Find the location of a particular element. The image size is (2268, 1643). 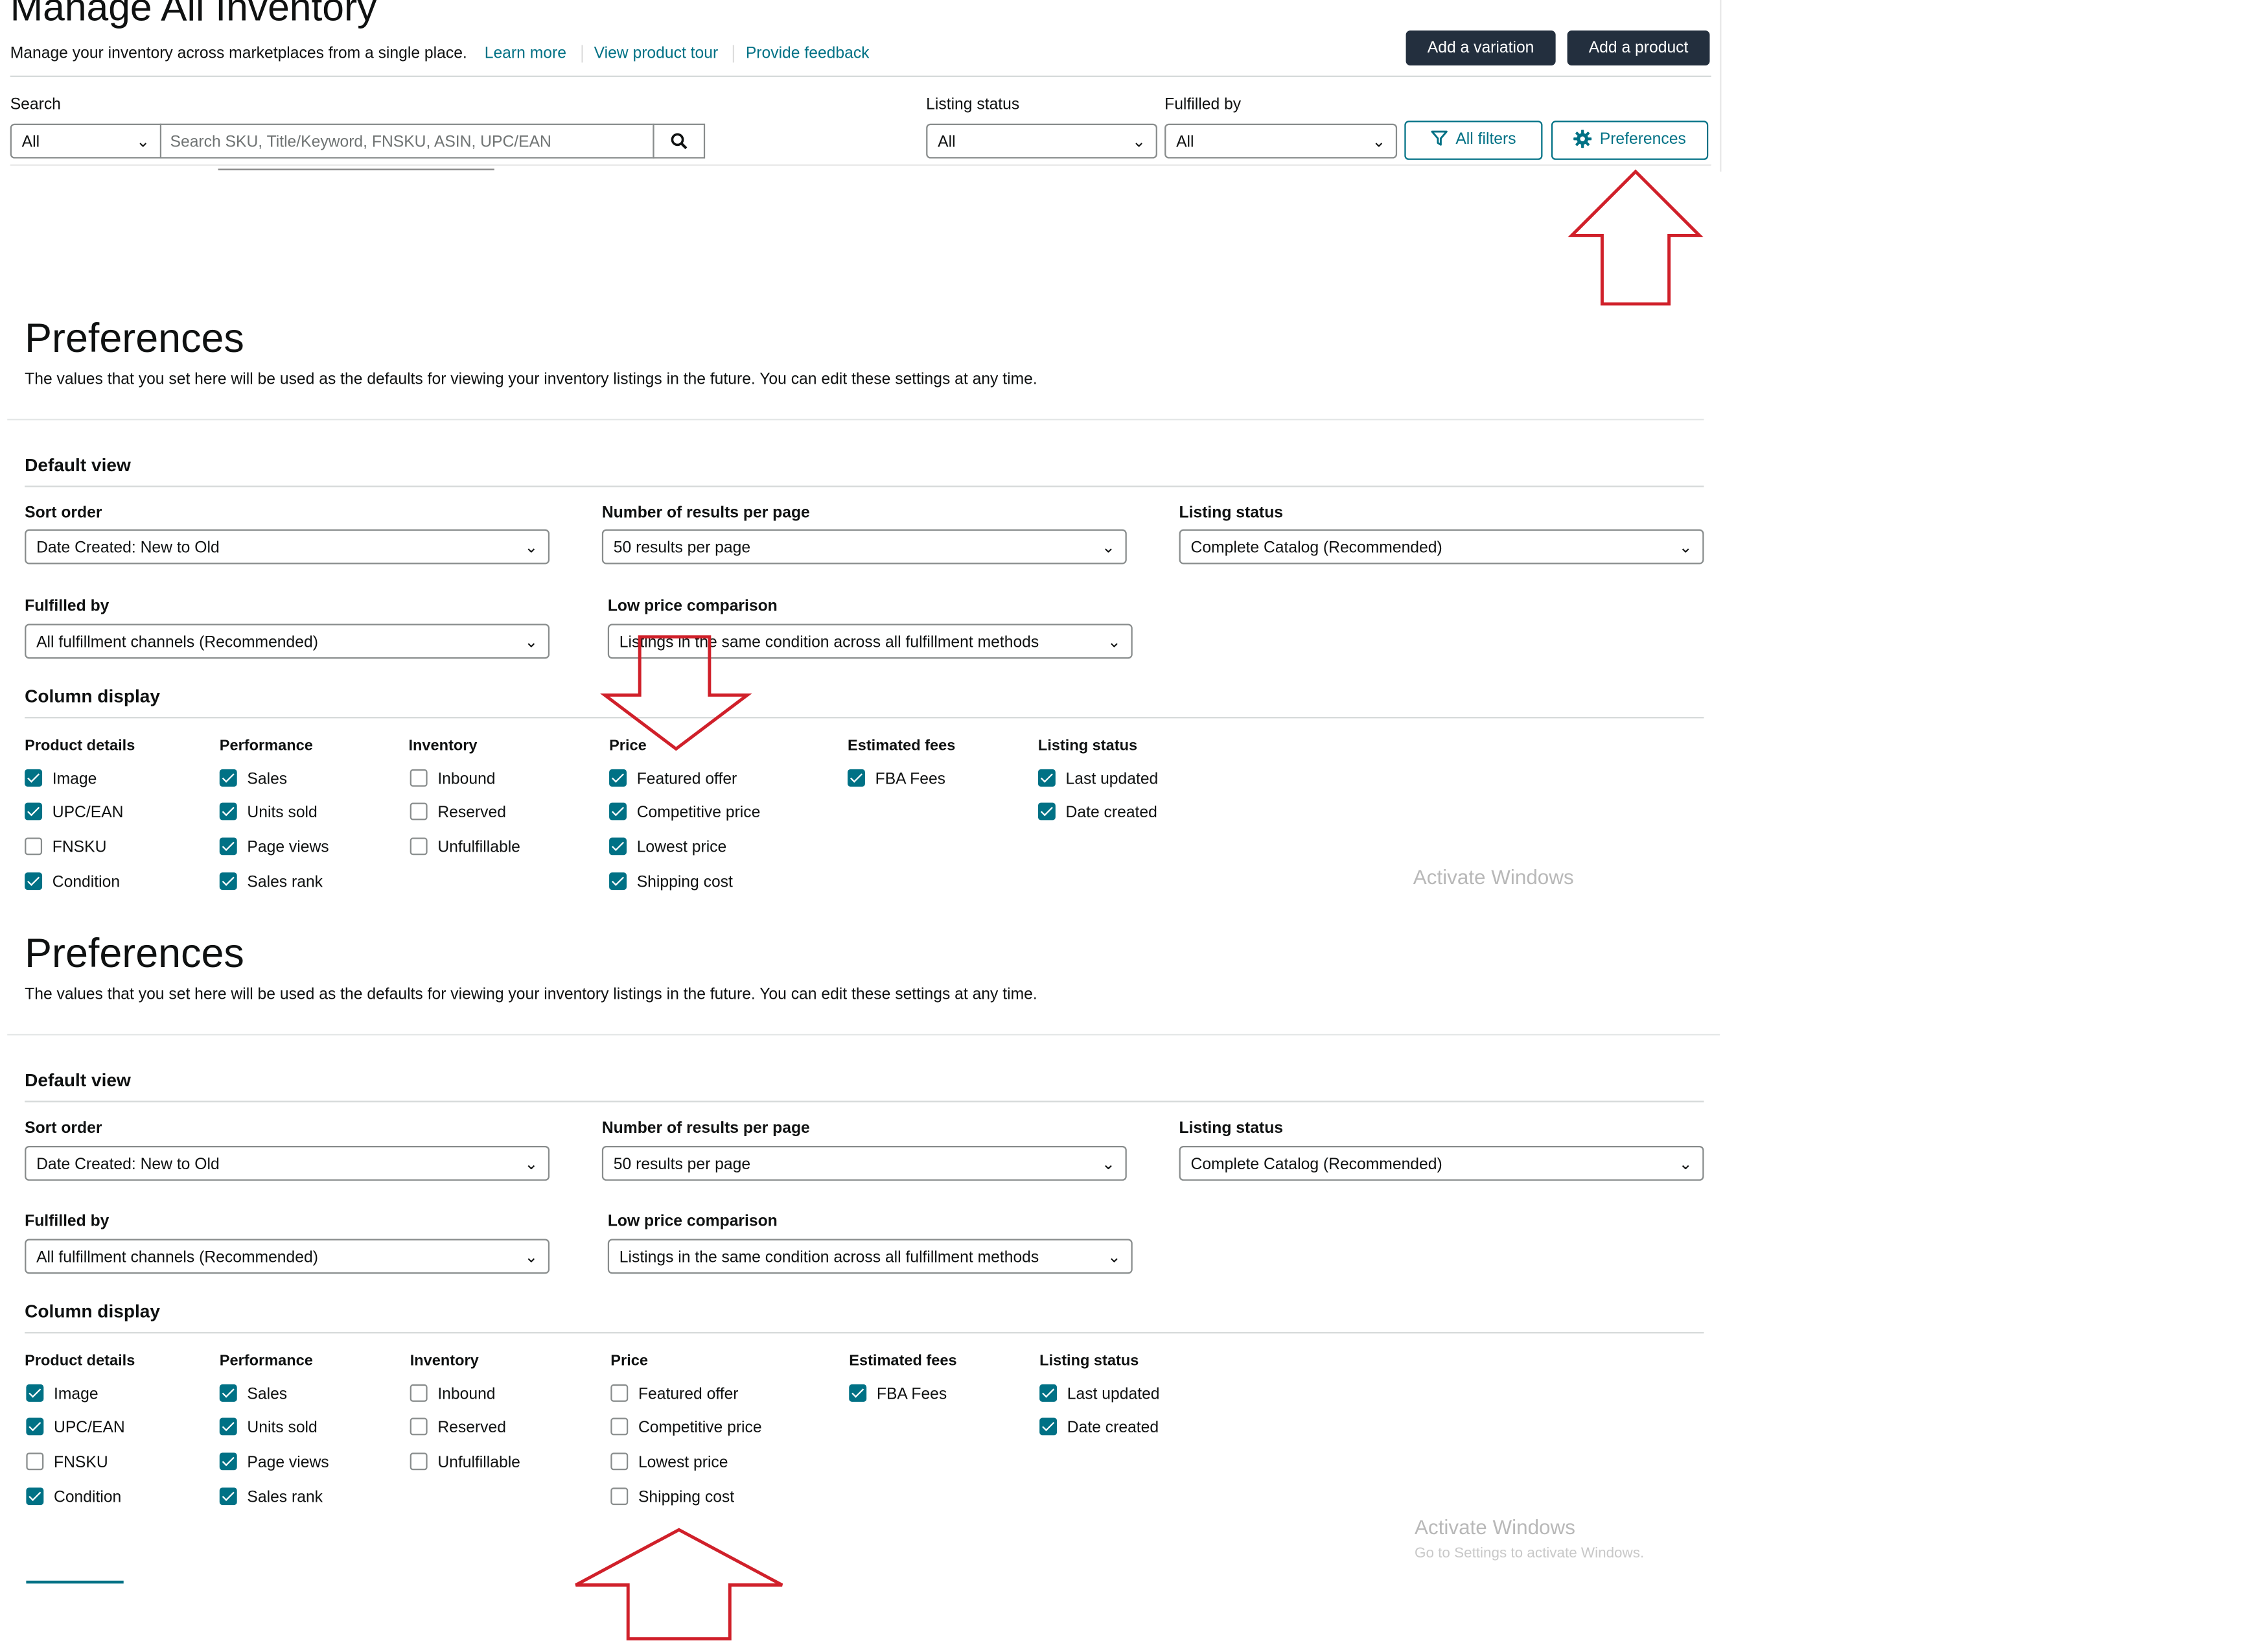

provide-feedback-link: Provide feedback is located at coordinates (801, 54).